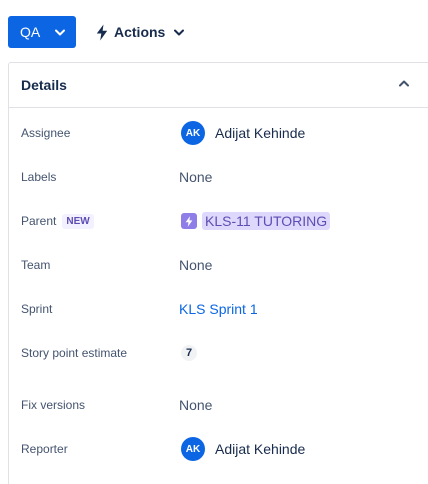 The height and width of the screenshot is (484, 428). I want to click on field-labels: Labels None, so click(221, 177).